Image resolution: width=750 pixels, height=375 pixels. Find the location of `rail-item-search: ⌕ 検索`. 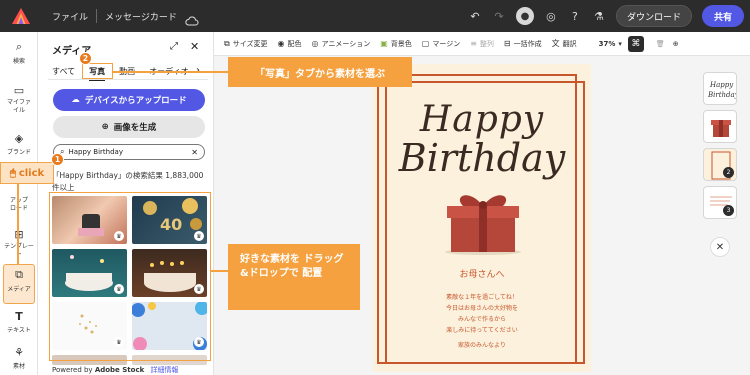

rail-item-search: ⌕ 検索 is located at coordinates (19, 52).